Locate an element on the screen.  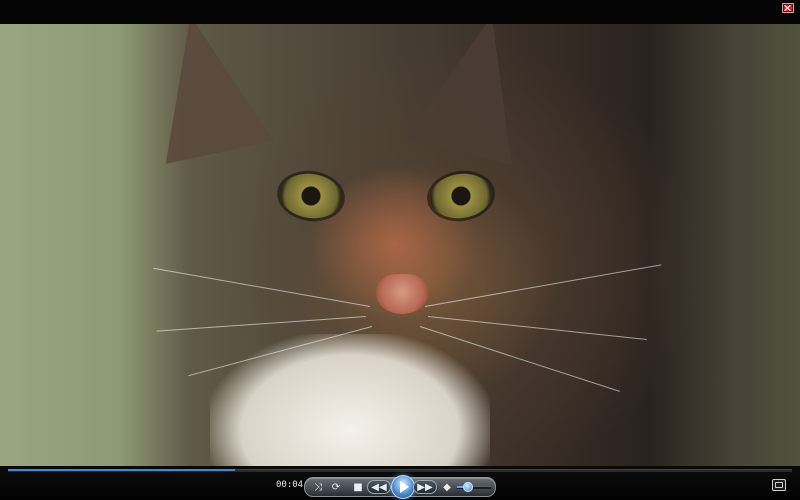
seek-bar is located at coordinates (400, 470).